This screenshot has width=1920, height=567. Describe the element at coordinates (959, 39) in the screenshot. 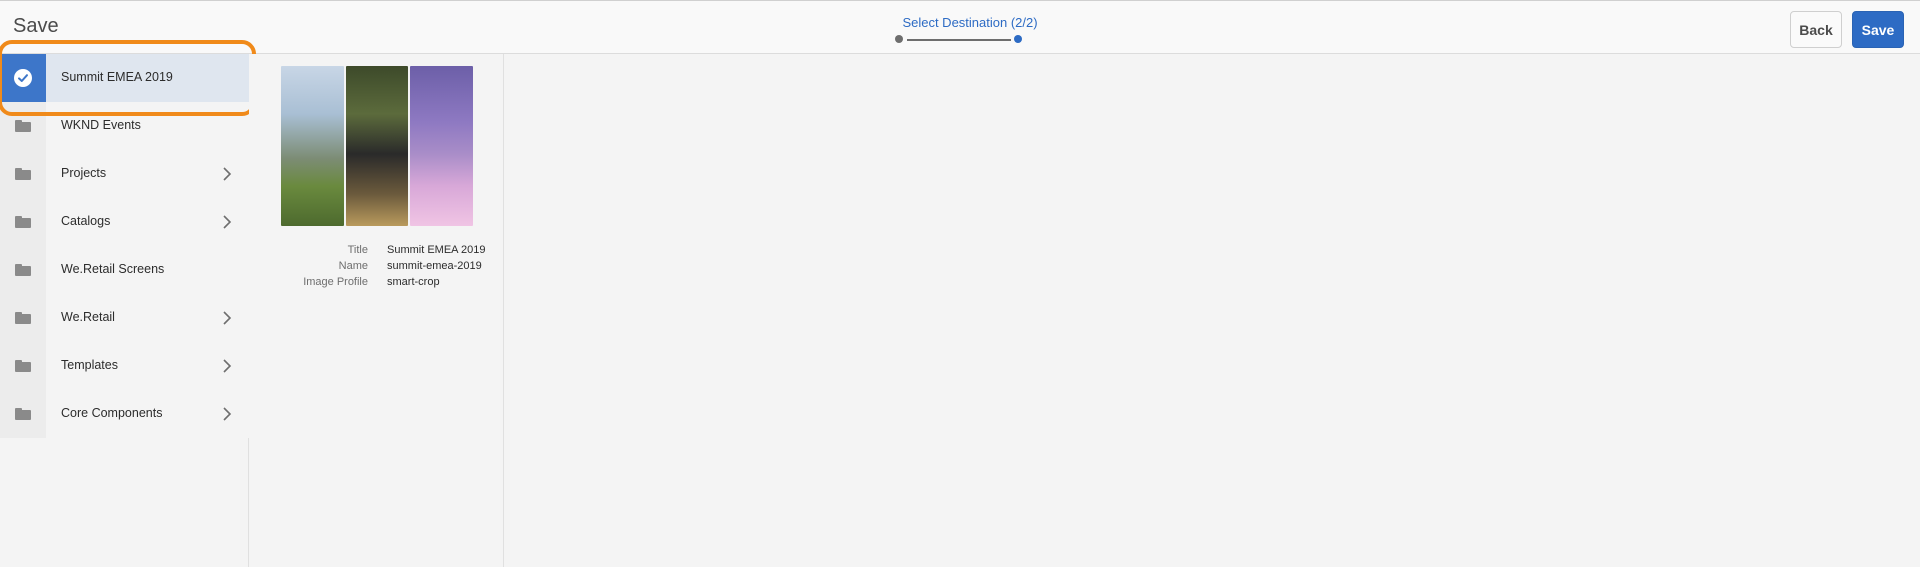

I see `wizard-connector-line` at that location.